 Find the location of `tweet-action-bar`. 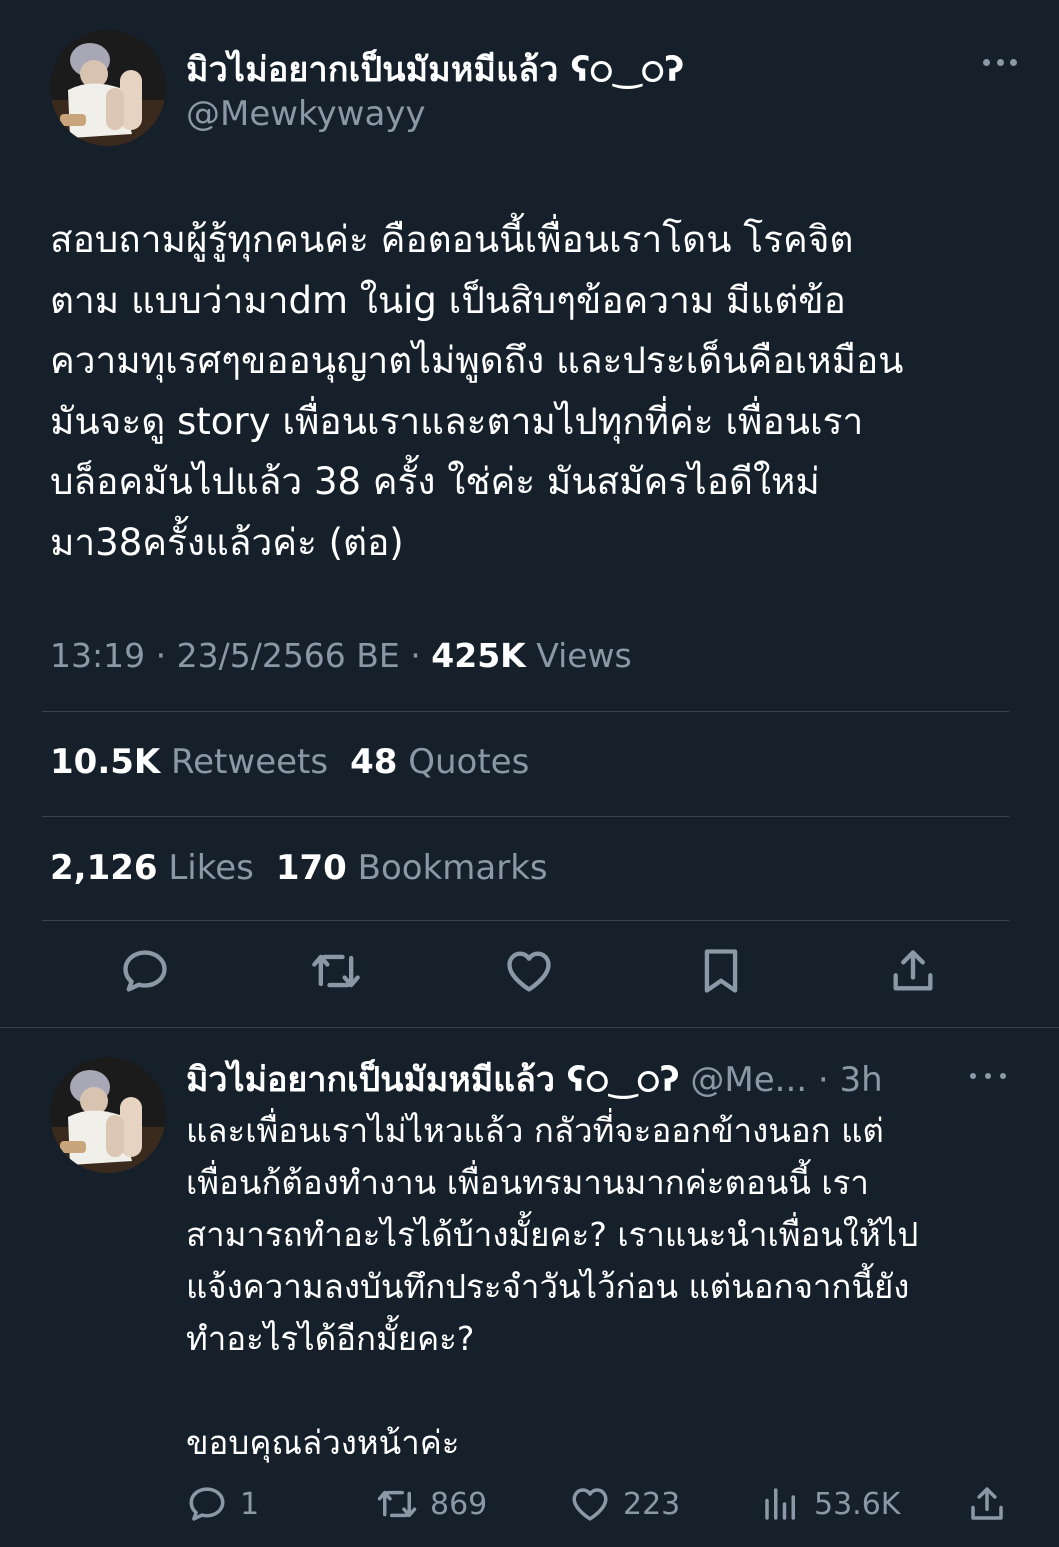

tweet-action-bar is located at coordinates (529, 975).